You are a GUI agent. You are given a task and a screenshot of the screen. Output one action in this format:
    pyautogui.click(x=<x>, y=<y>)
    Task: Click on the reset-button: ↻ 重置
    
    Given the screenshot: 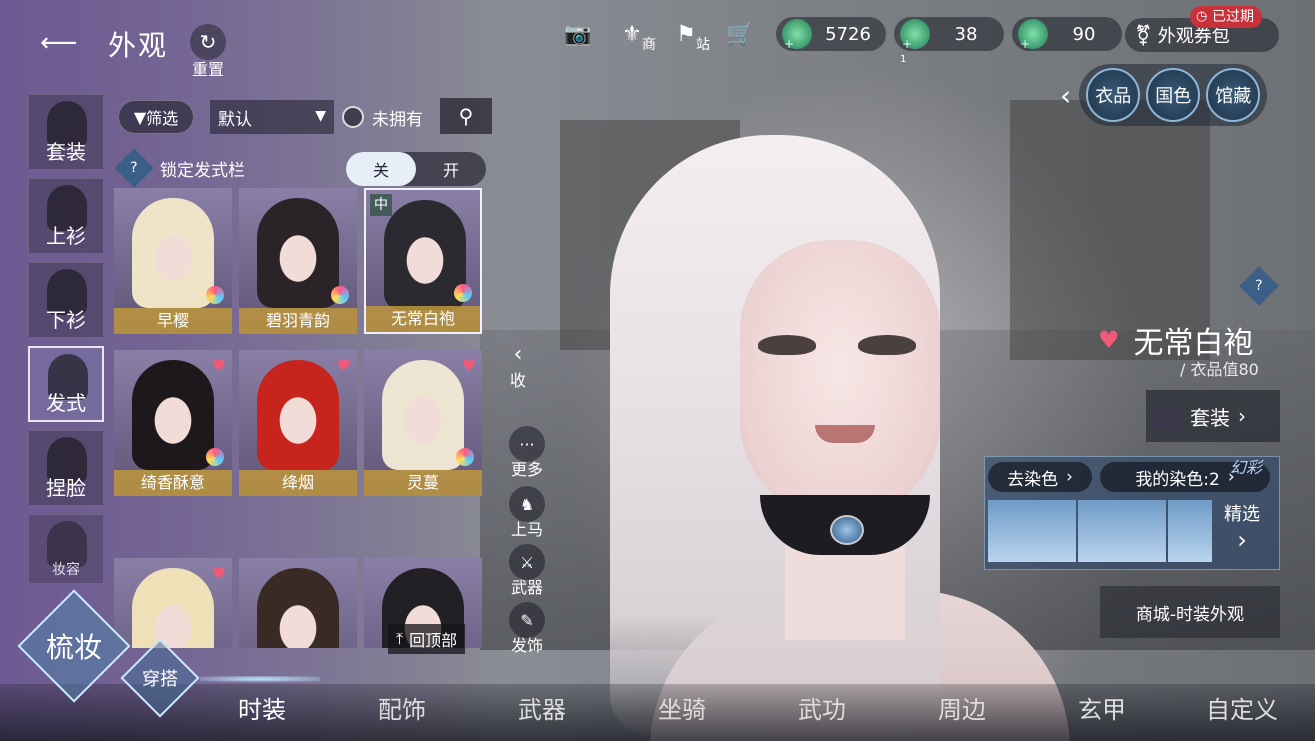 What is the action you would take?
    pyautogui.click(x=208, y=52)
    